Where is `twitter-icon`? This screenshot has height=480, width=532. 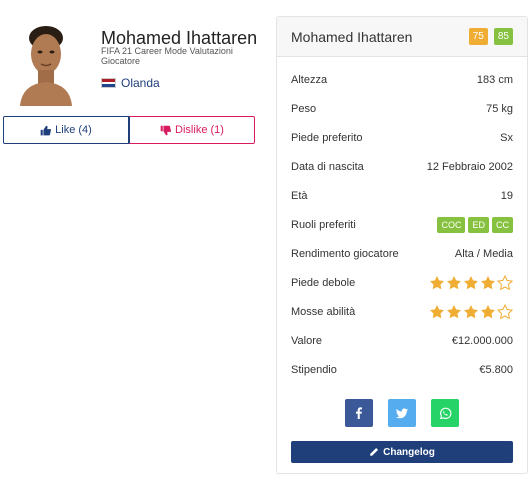
twitter-icon is located at coordinates (402, 413).